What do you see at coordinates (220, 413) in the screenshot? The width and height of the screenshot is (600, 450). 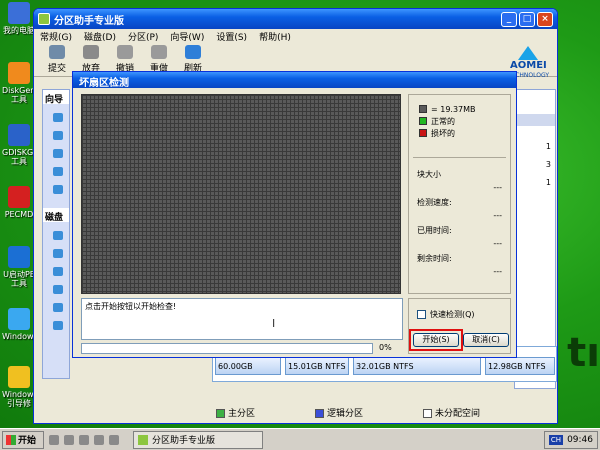 I see `primary-swatch` at bounding box center [220, 413].